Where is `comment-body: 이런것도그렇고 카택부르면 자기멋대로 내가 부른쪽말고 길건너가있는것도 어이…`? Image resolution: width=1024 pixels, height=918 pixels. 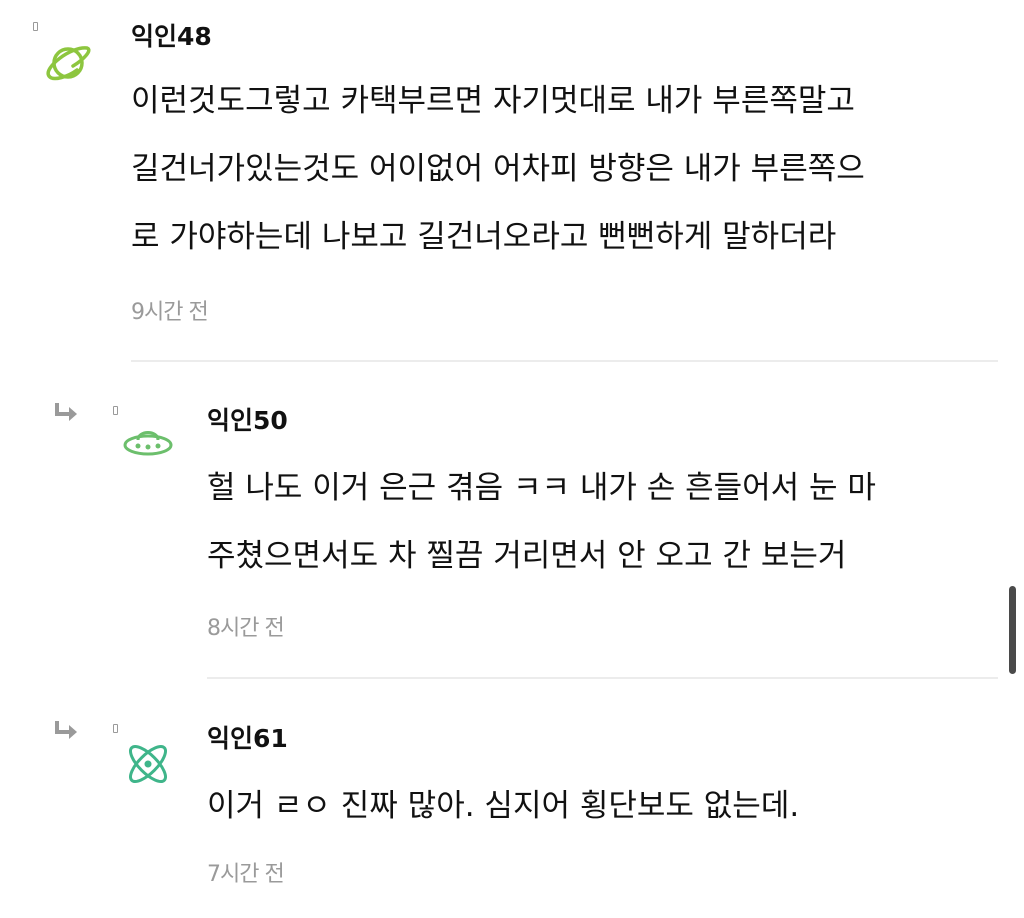 comment-body: 이런것도그렇고 카택부르면 자기멋대로 내가 부른쪽말고 길건너가있는것도 어이… is located at coordinates (498, 169).